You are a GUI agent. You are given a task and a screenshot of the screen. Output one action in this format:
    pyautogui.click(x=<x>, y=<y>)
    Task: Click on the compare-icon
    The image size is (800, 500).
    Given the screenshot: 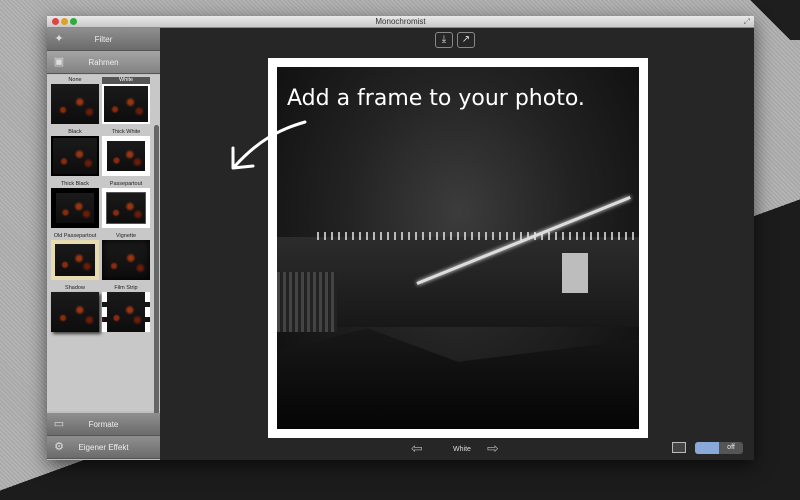 What is the action you would take?
    pyautogui.click(x=679, y=447)
    